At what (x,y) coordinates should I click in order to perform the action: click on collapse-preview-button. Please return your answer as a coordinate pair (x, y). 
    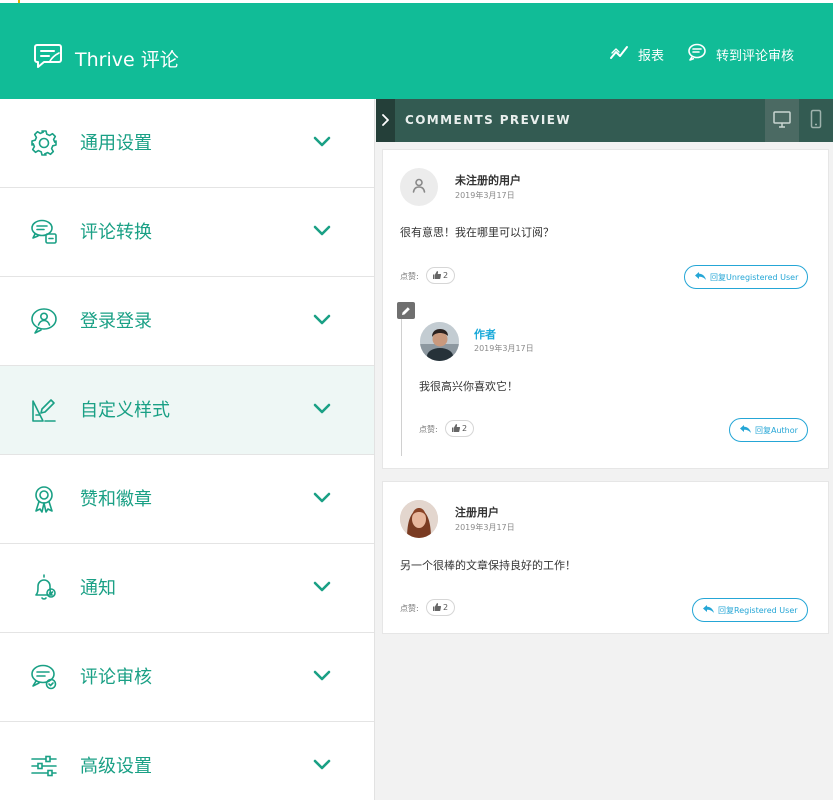
    Looking at the image, I should click on (385, 120).